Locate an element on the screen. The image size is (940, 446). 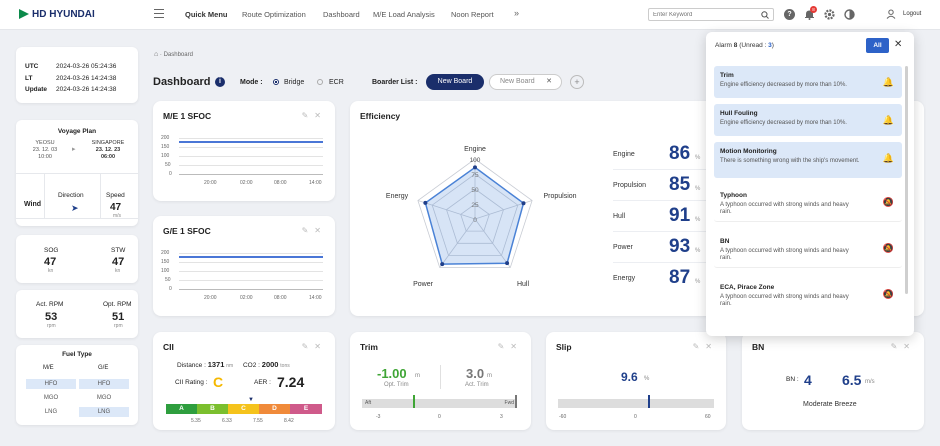
radar-tick: 50 is located at coordinates (475, 190).